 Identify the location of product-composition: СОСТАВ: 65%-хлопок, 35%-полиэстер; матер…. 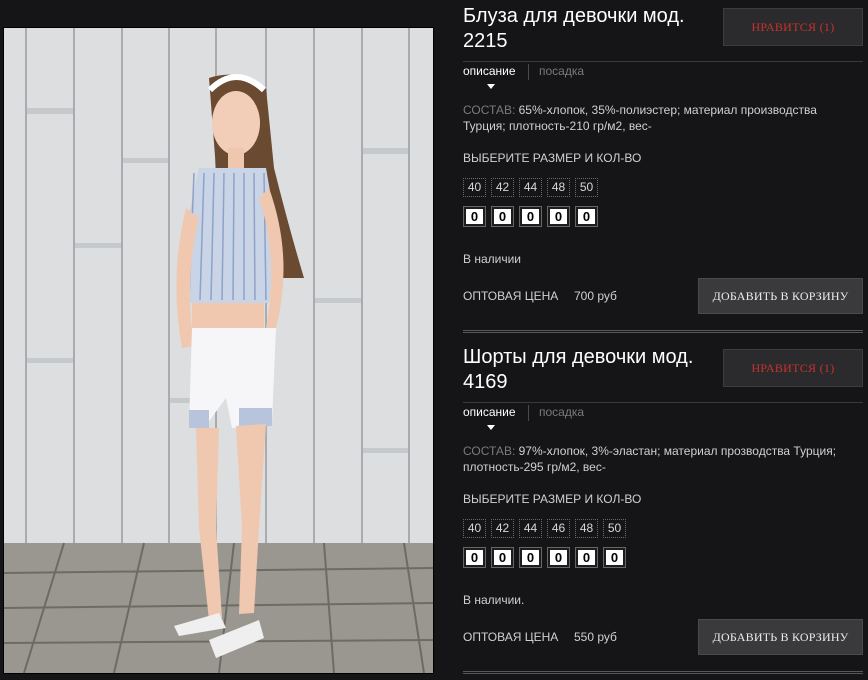
(658, 118).